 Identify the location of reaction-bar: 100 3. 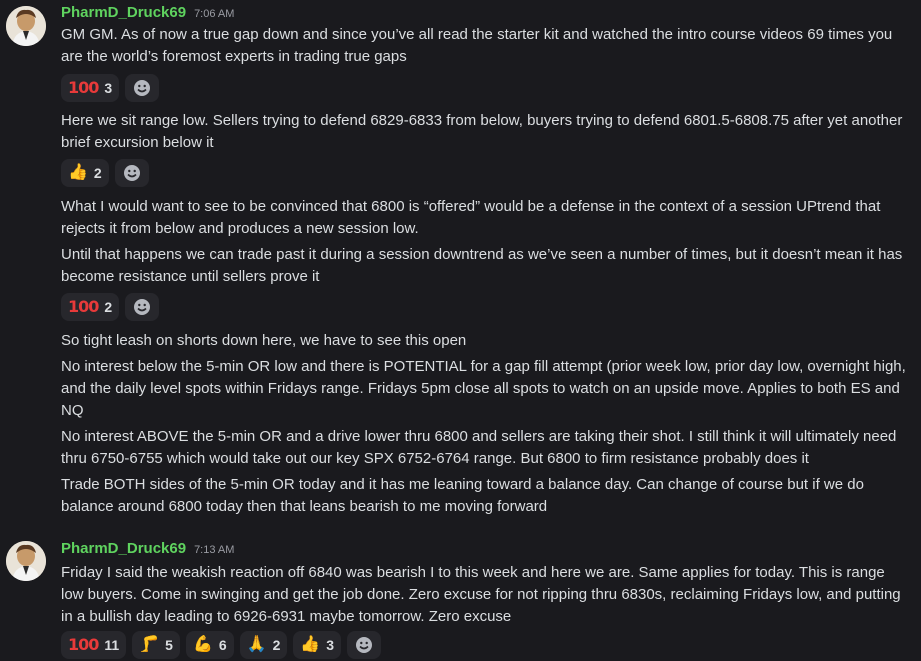
(110, 88).